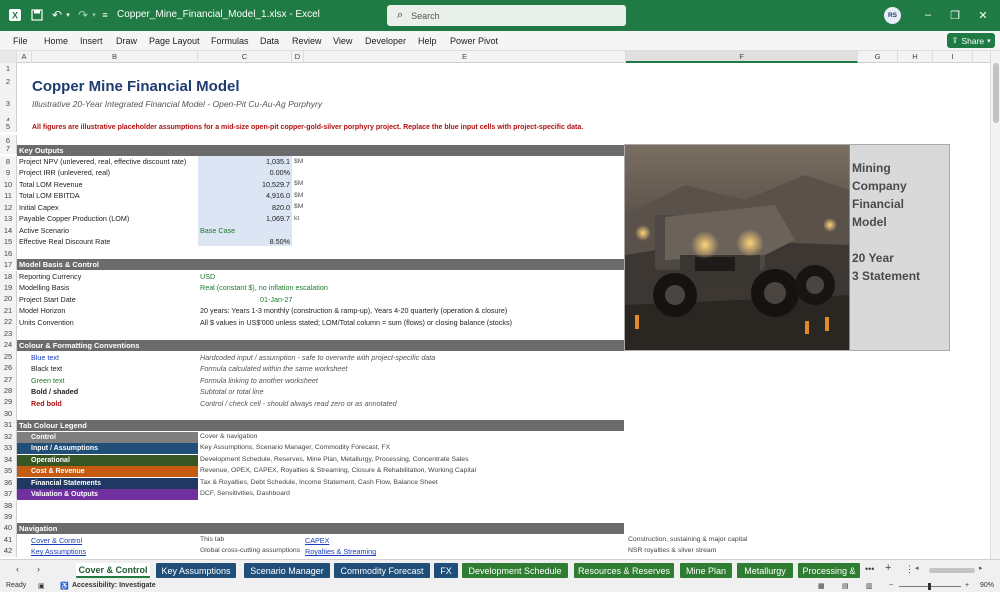  What do you see at coordinates (8, 459) in the screenshot?
I see `row-header: 34` at bounding box center [8, 459].